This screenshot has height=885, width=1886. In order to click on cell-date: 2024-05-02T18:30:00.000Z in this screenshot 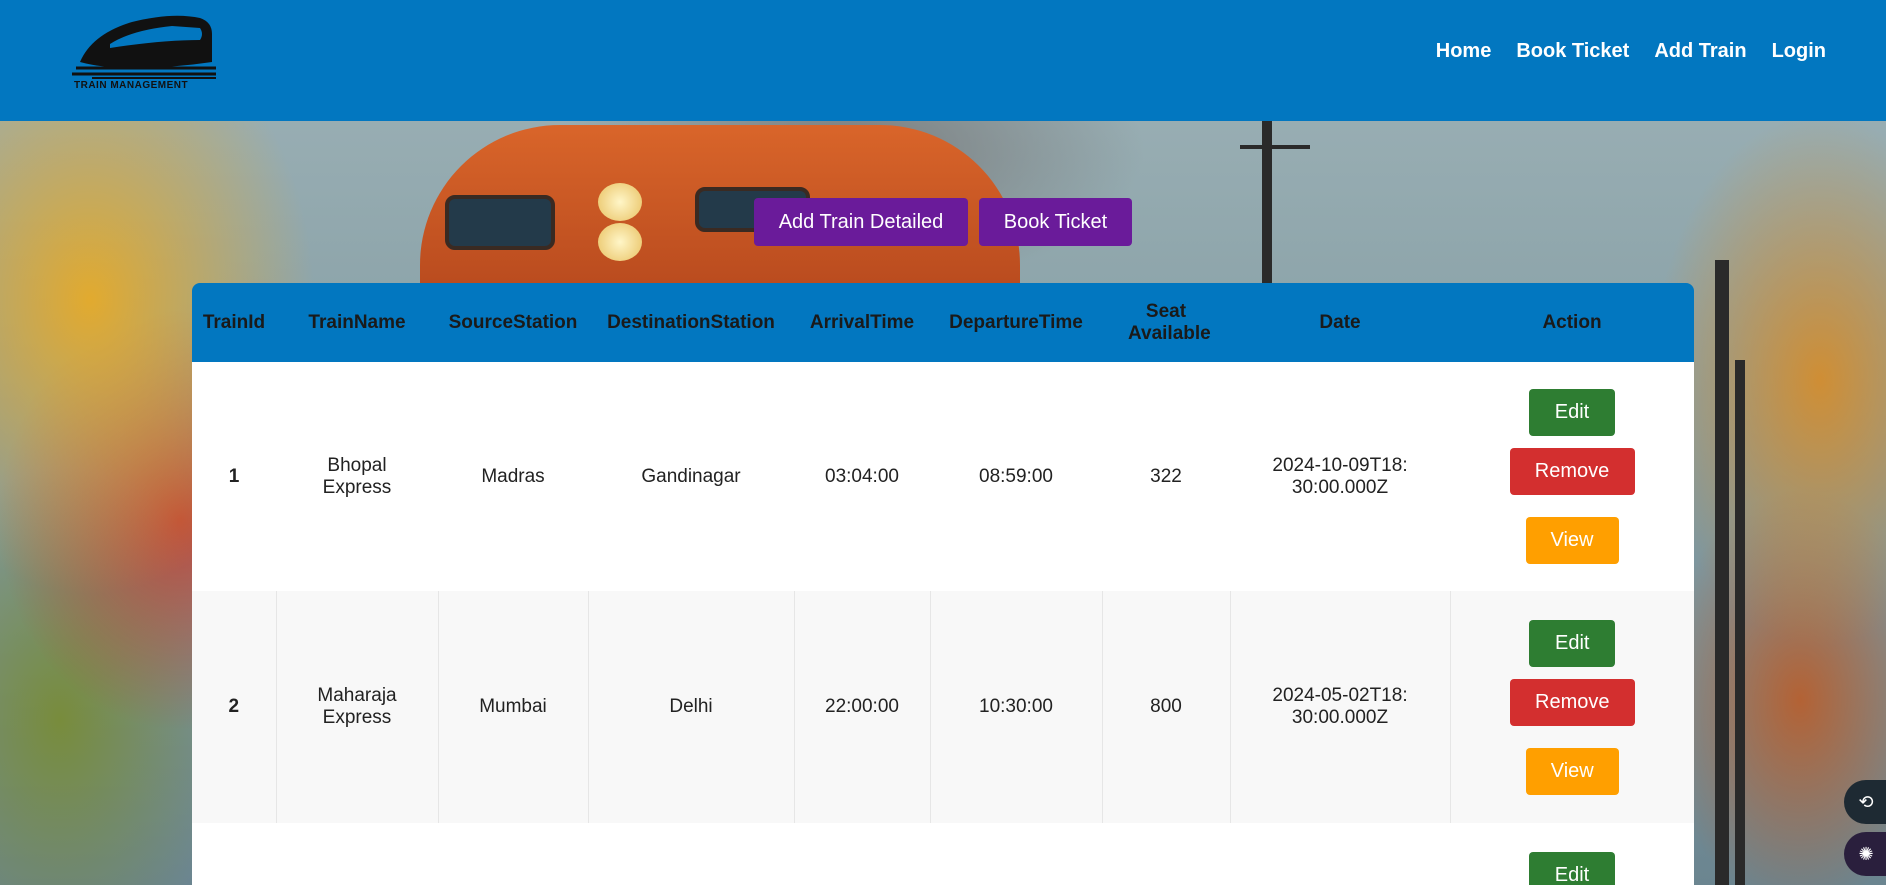, I will do `click(1340, 707)`.